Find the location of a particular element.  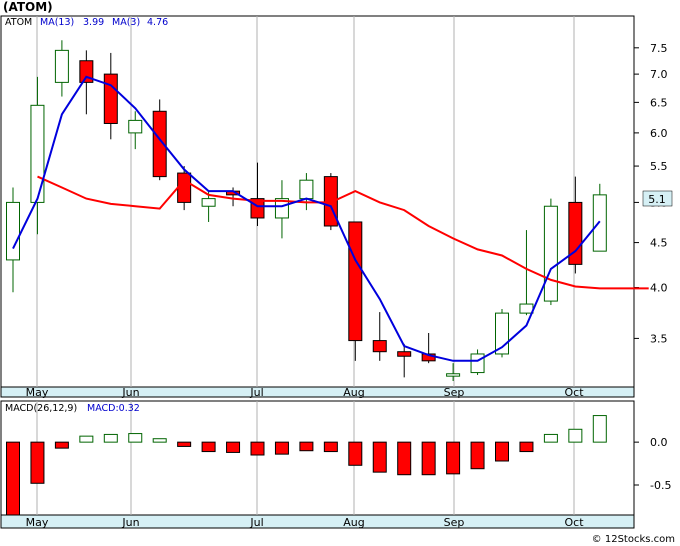

macd-y-axis: 0.0 -0.5 is located at coordinates (652, 464).